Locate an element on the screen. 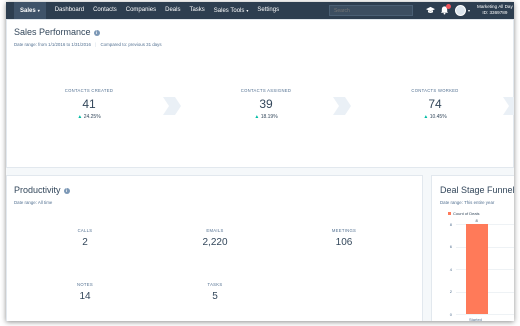  avatar is located at coordinates (460, 10).